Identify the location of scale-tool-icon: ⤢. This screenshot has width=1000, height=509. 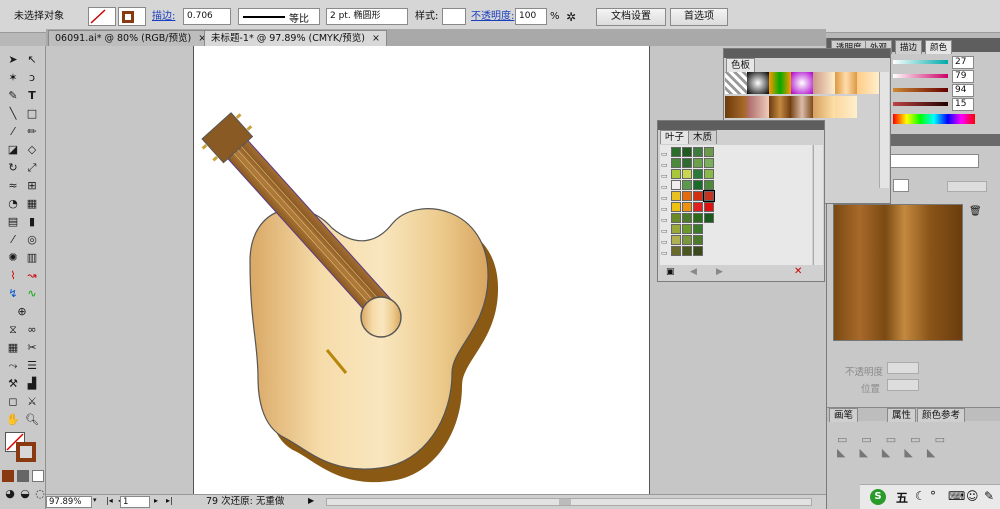
(32, 168).